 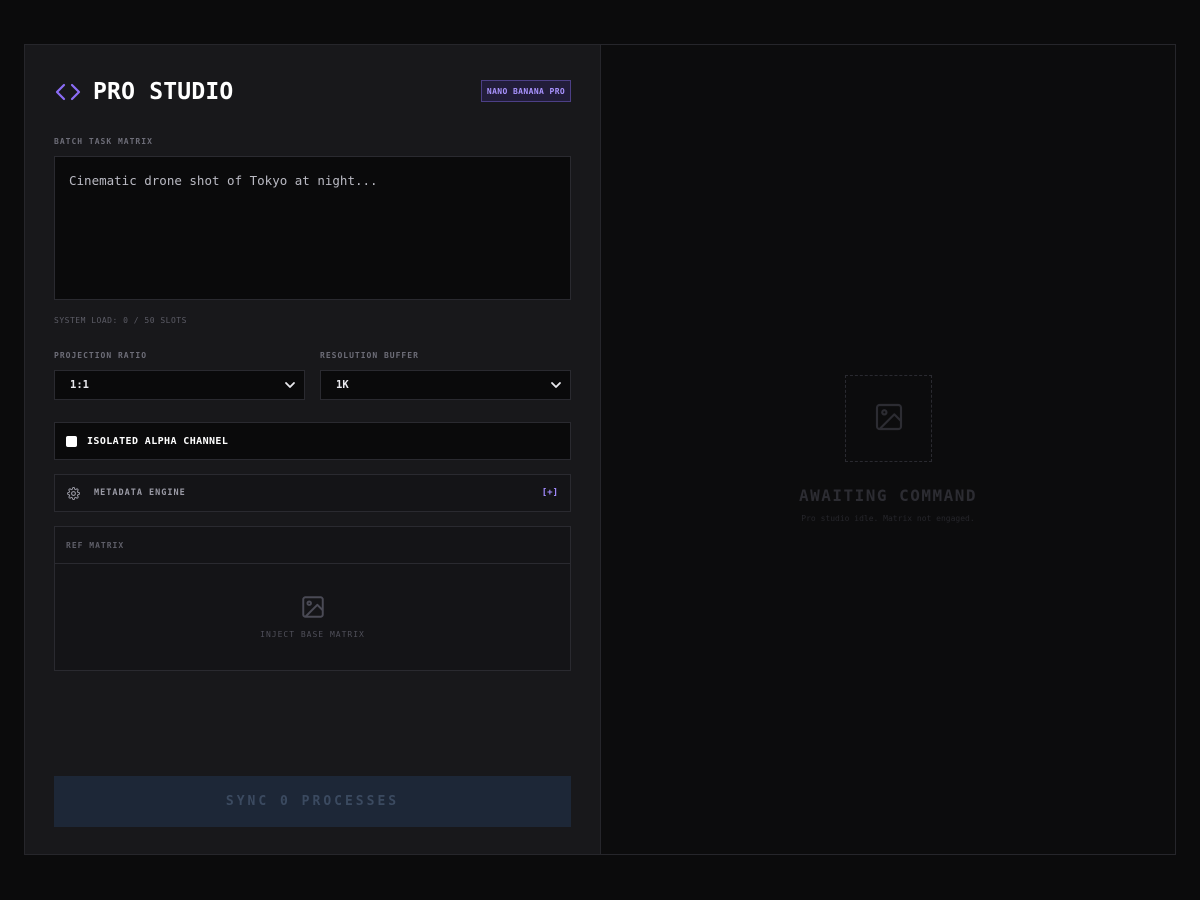 I want to click on alpha-channel-checkbox, so click(x=71, y=441).